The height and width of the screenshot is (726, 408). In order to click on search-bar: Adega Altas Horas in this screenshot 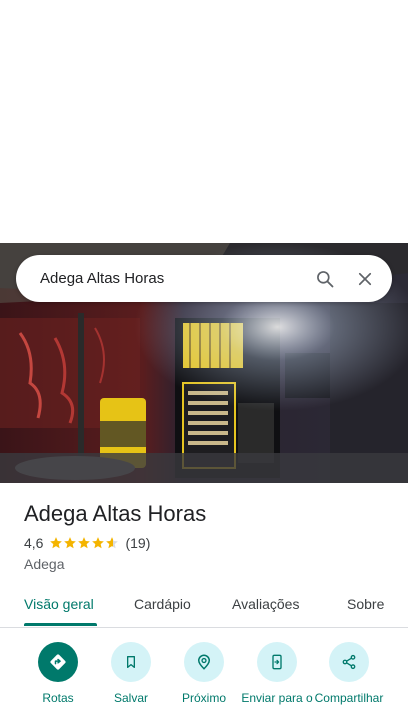, I will do `click(204, 278)`.